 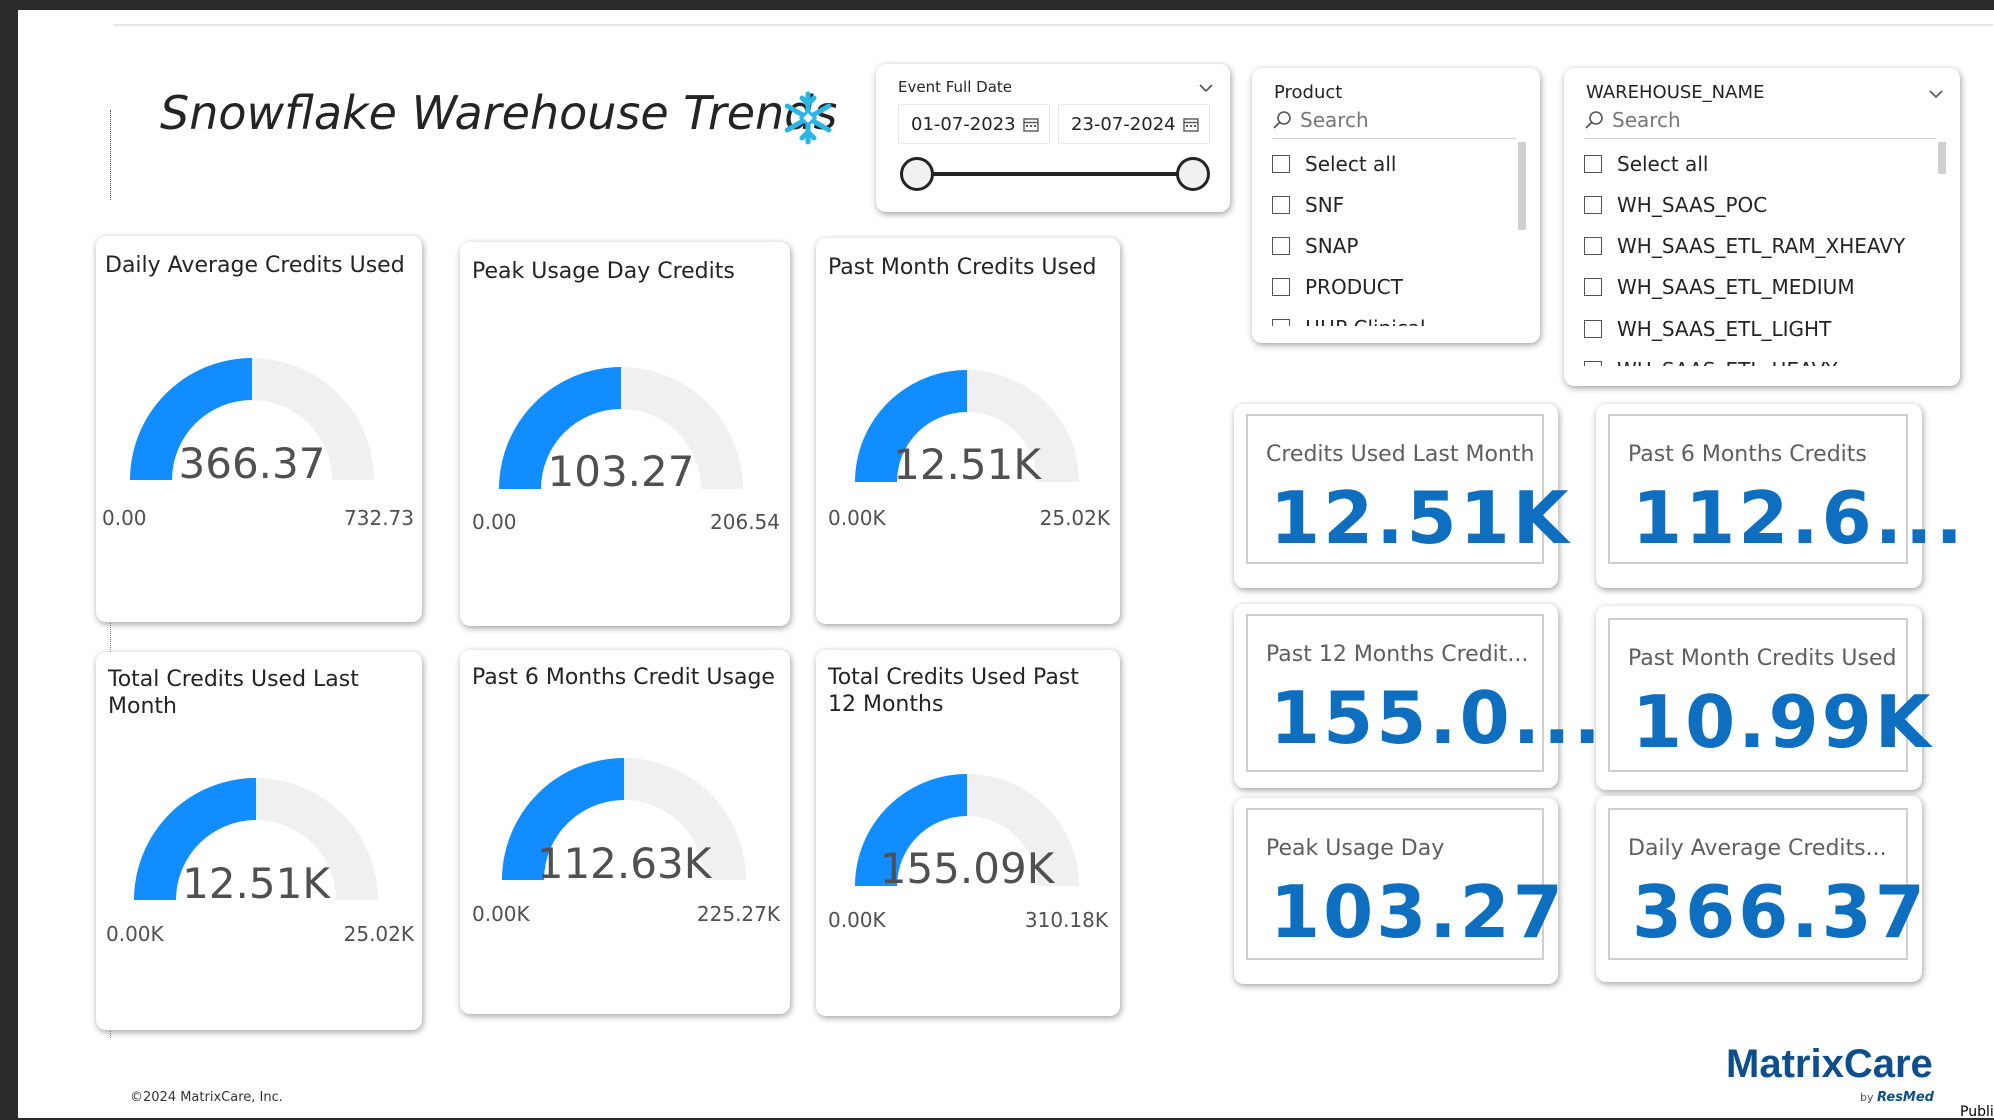 I want to click on gauge-max-label: 225.27K, so click(x=738, y=914).